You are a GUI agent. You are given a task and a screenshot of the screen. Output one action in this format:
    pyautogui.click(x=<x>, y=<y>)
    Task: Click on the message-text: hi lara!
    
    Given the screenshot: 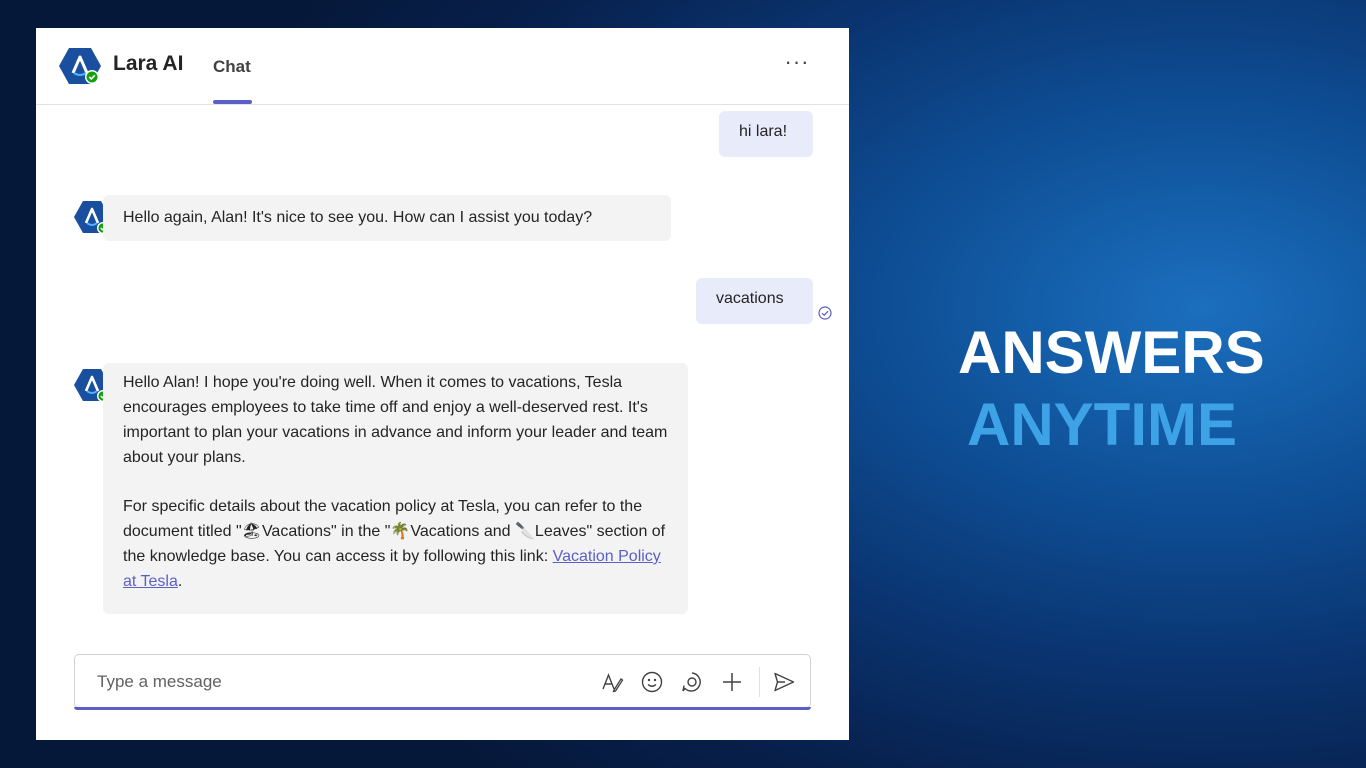 What is the action you would take?
    pyautogui.click(x=763, y=131)
    